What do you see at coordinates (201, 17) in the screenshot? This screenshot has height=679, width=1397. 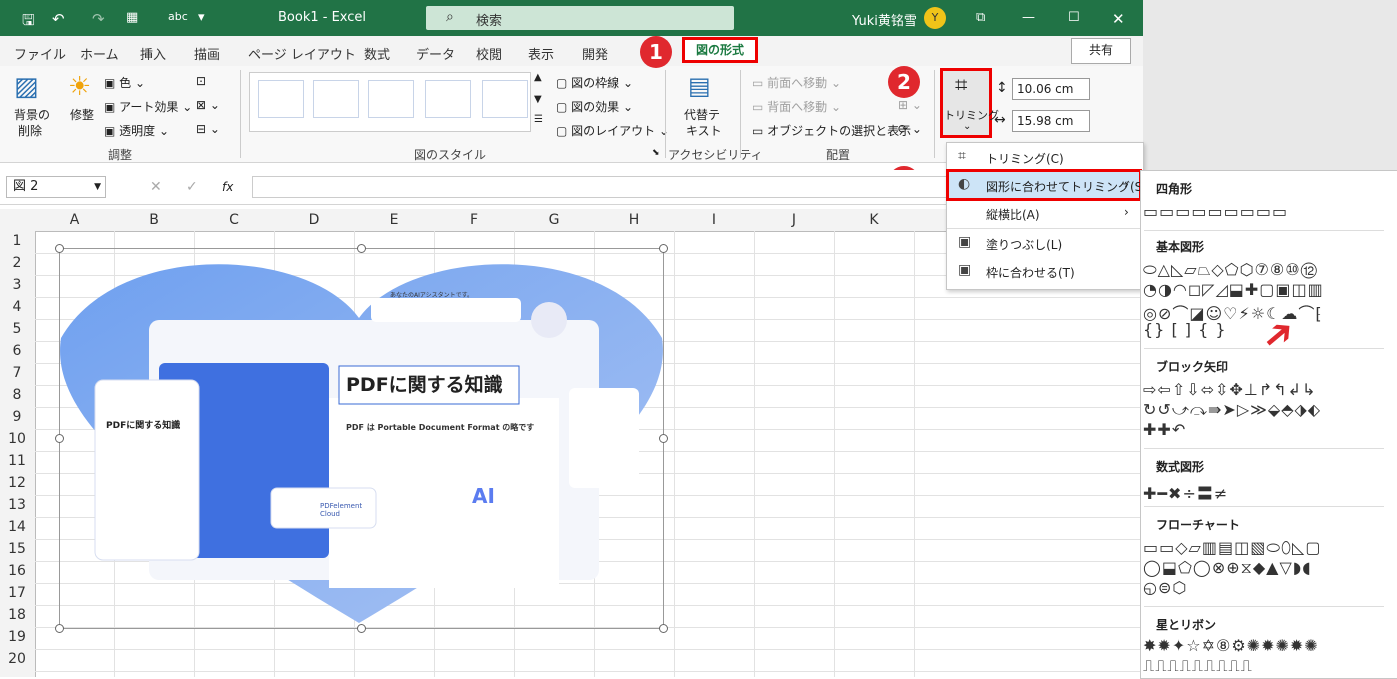 I see `customize-icon: ▾` at bounding box center [201, 17].